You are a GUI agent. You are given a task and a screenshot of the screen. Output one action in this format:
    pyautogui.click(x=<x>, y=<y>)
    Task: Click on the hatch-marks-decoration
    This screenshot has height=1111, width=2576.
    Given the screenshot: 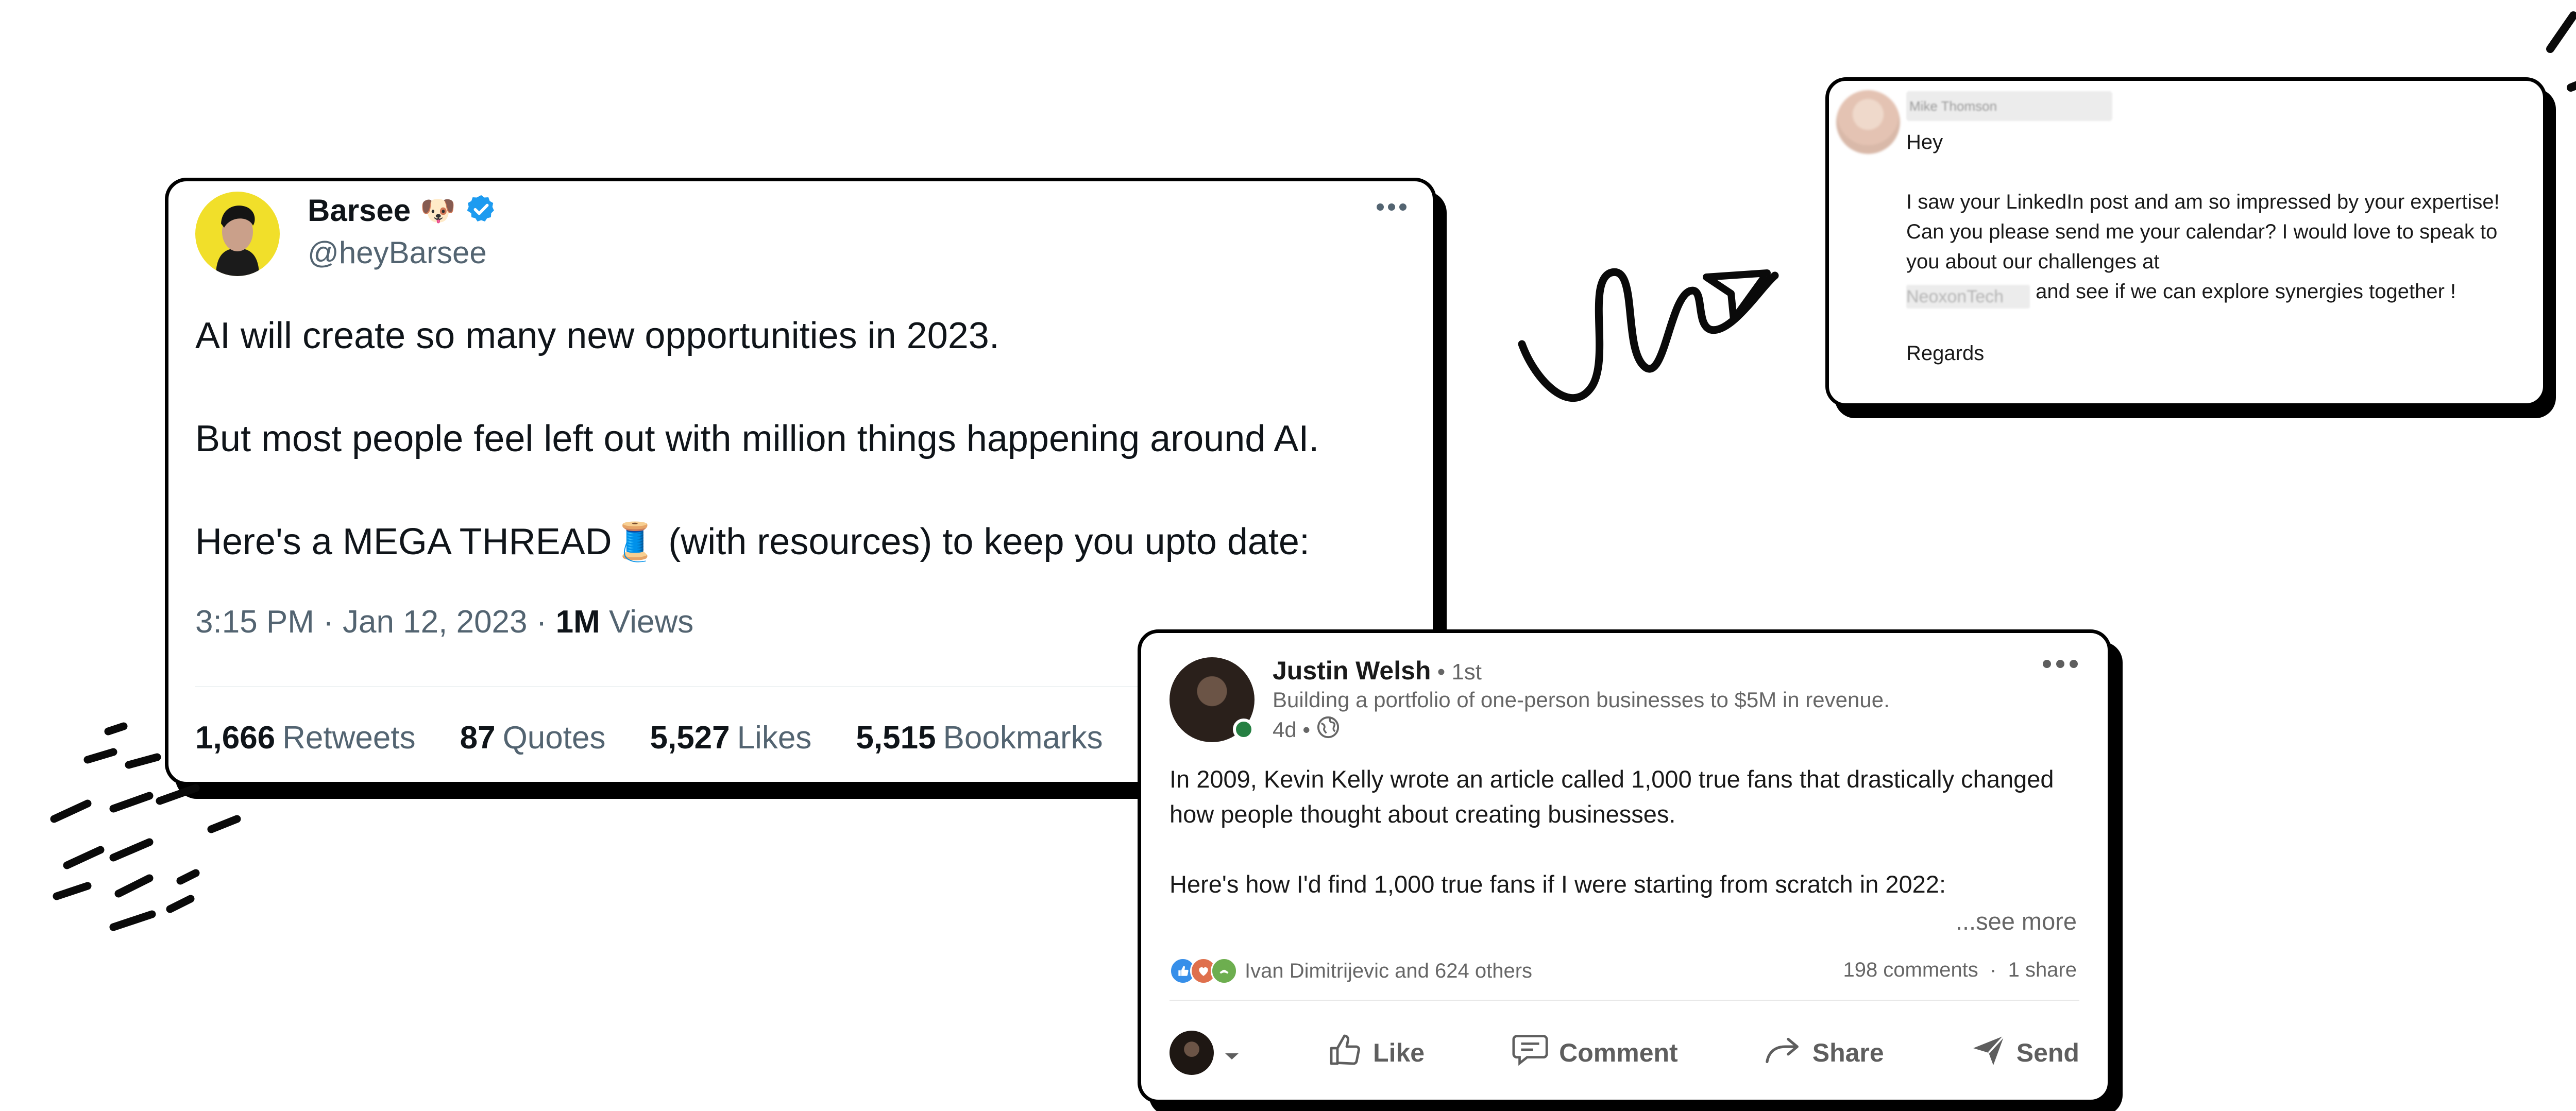 What is the action you would take?
    pyautogui.click(x=145, y=827)
    